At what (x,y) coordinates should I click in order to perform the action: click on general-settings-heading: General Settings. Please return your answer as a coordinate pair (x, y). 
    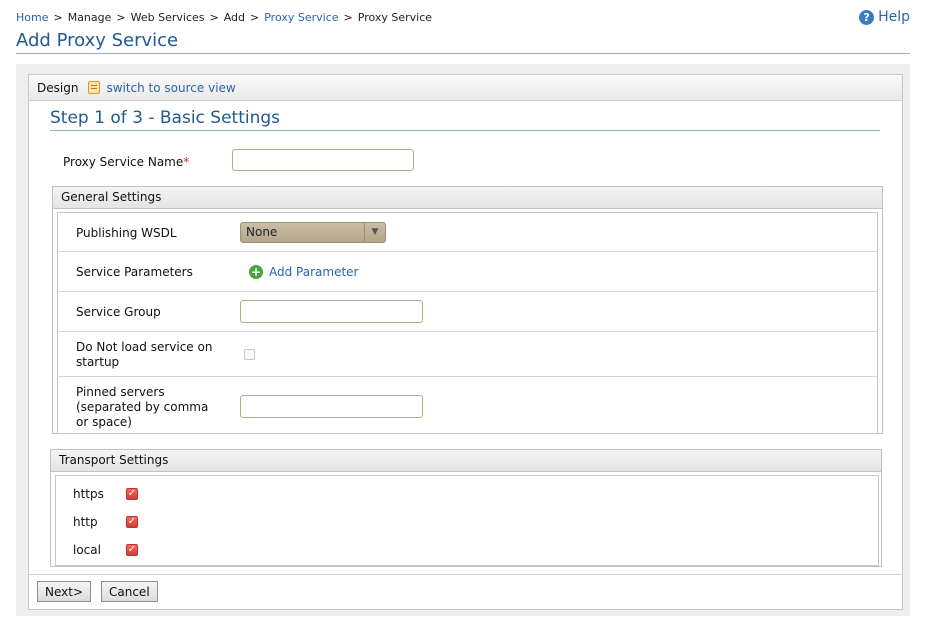
    Looking at the image, I should click on (467, 198).